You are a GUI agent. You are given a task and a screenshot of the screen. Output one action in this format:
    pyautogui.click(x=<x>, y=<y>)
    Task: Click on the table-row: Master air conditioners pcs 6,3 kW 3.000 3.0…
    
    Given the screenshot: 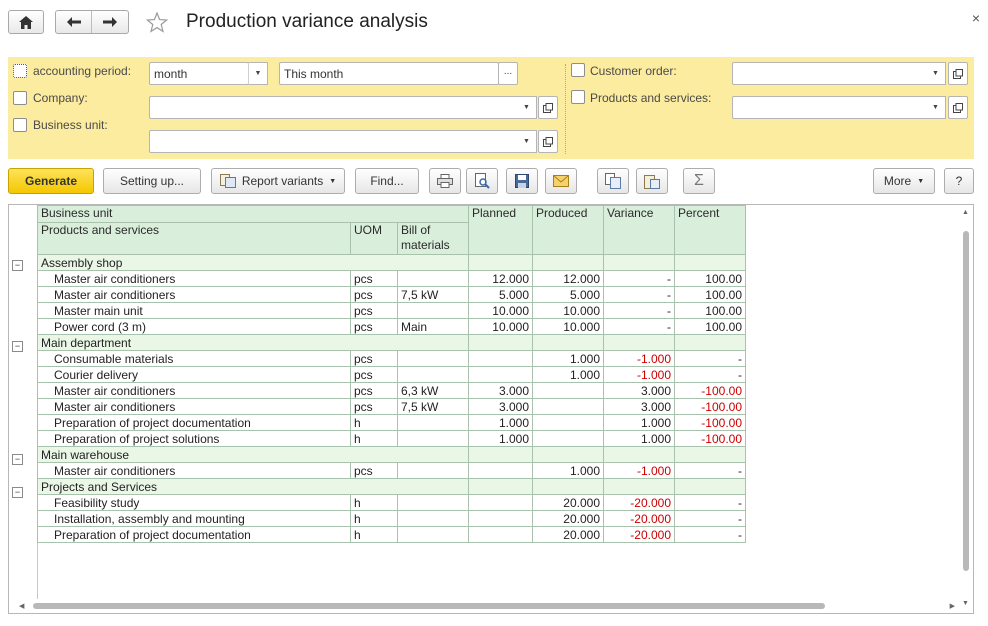 What is the action you would take?
    pyautogui.click(x=391, y=390)
    